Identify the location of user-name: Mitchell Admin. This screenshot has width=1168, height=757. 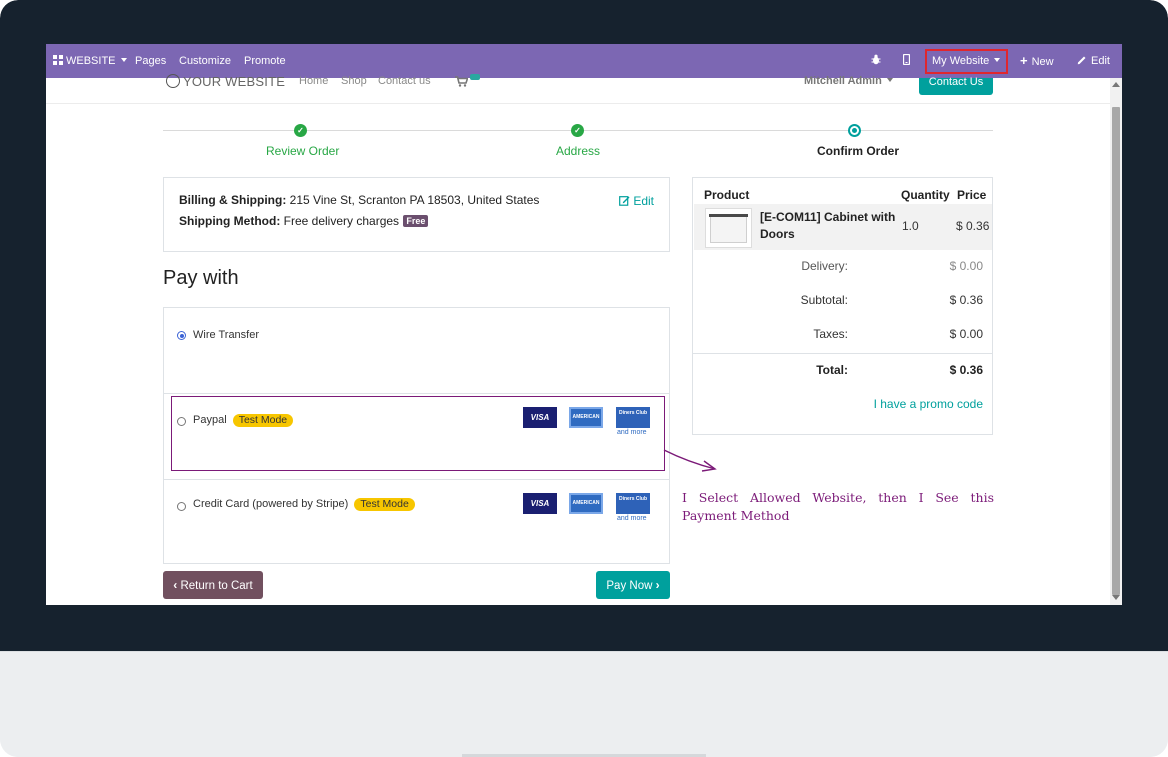
(843, 81).